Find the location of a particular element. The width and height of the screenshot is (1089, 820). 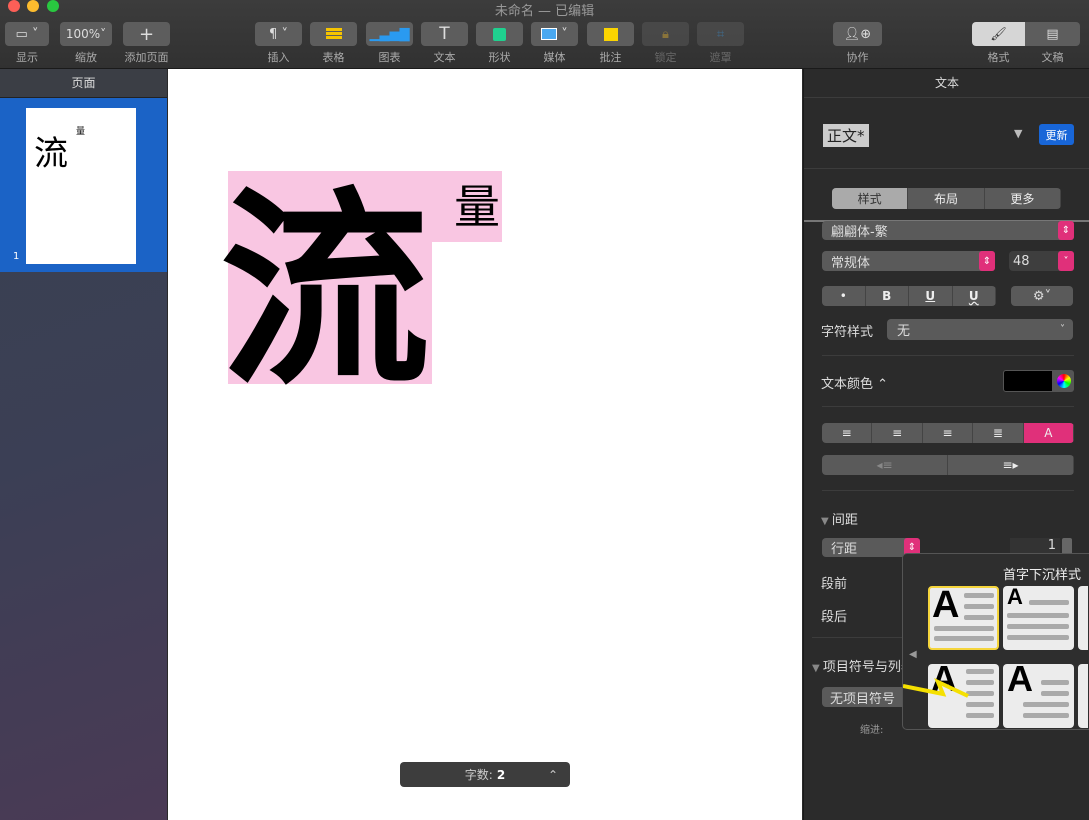

align-right-button: ≡ is located at coordinates (948, 433).